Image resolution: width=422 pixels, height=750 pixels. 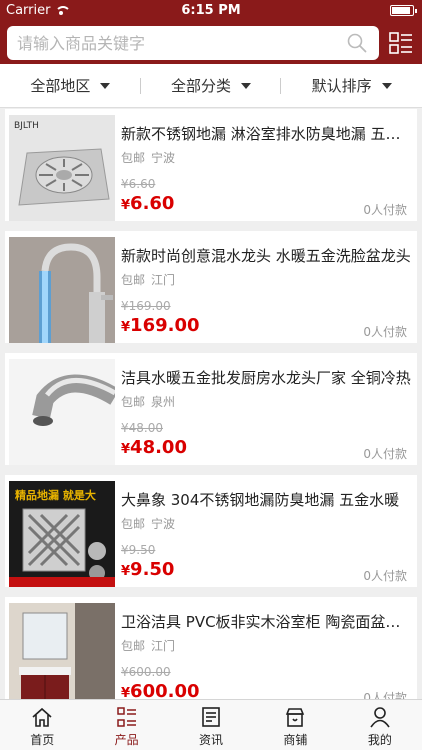 I want to click on filter-bar: 全部地区 全部分类 默认排序, so click(x=211, y=86).